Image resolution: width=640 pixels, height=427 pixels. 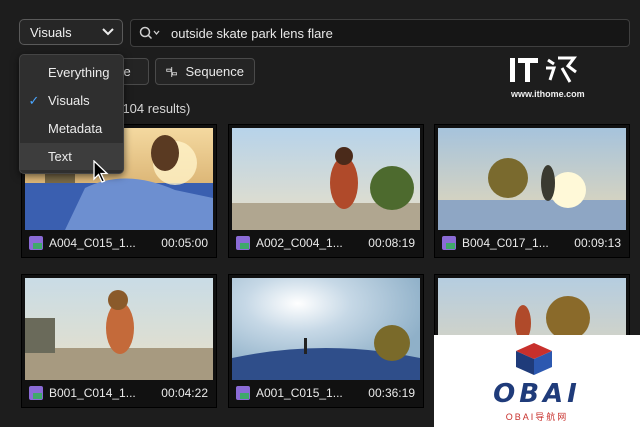 What do you see at coordinates (172, 71) in the screenshot?
I see `sequence-icon` at bounding box center [172, 71].